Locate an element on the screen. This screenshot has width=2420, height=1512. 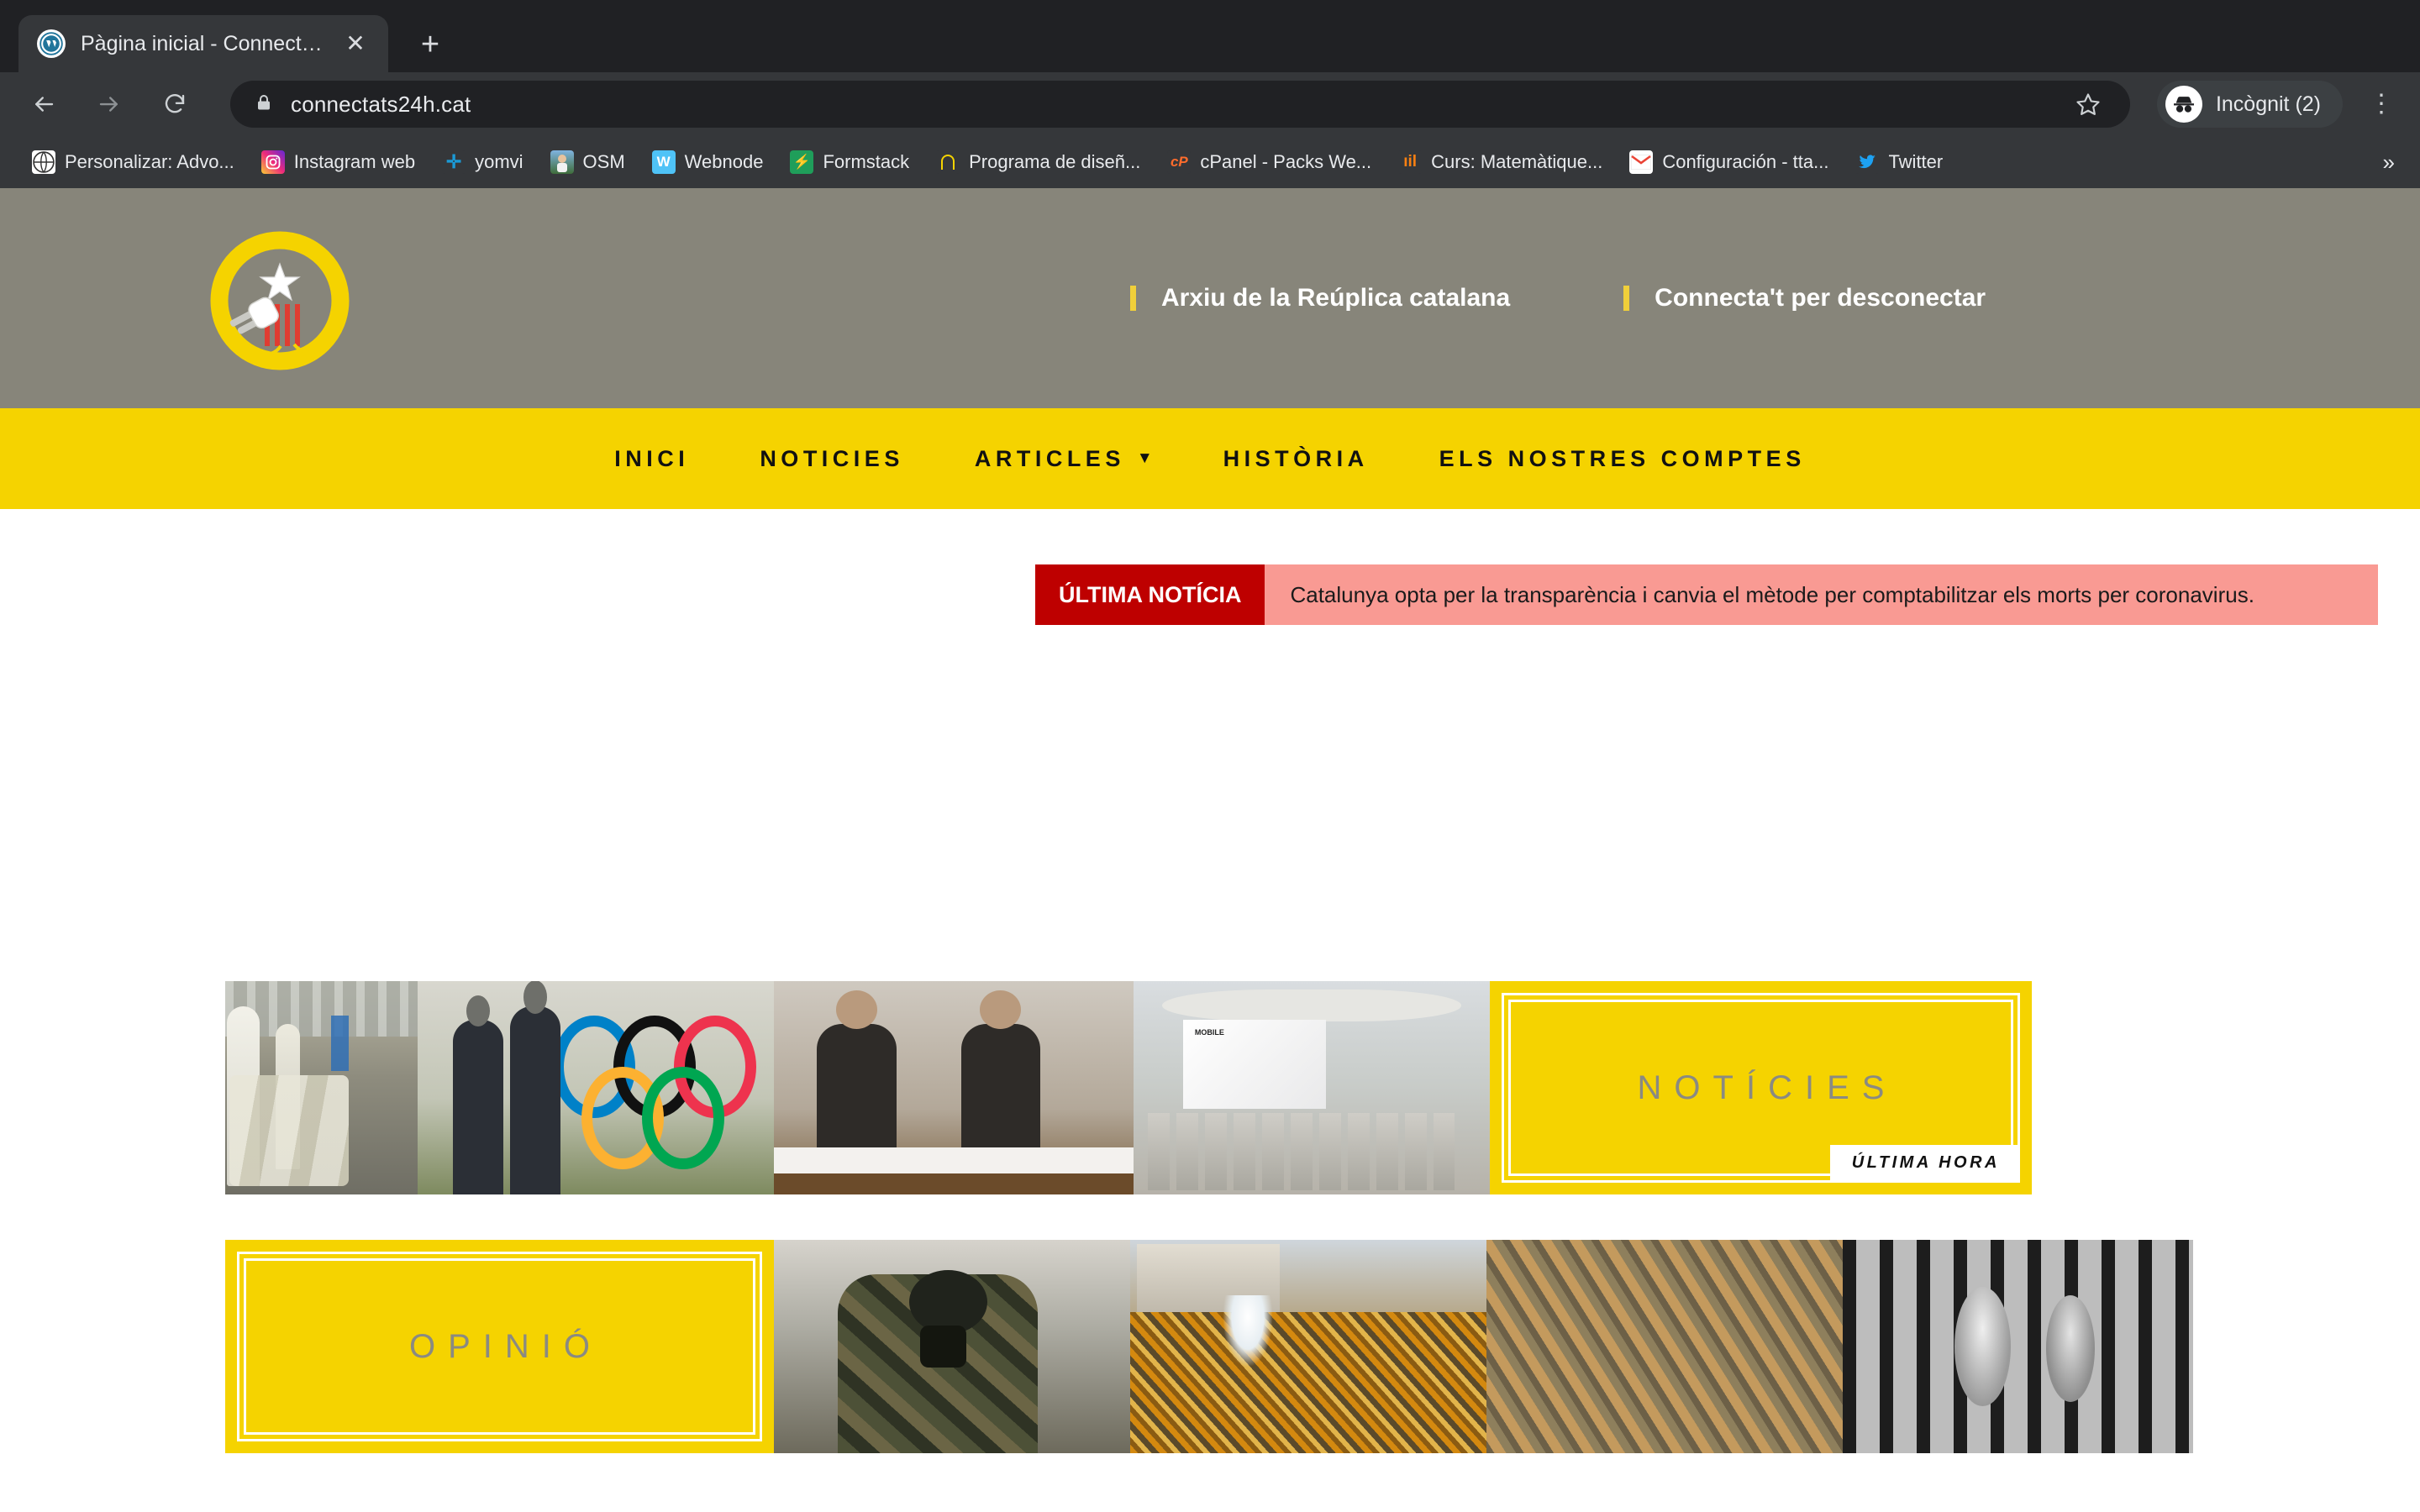
soldier-gasmask-photo is located at coordinates (952, 1346).